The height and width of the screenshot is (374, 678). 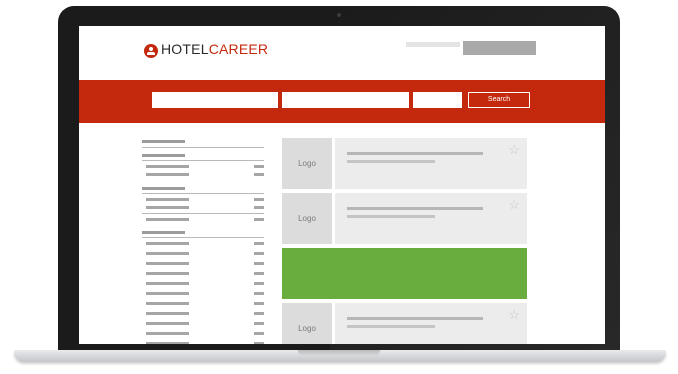 I want to click on location-input, so click(x=345, y=100).